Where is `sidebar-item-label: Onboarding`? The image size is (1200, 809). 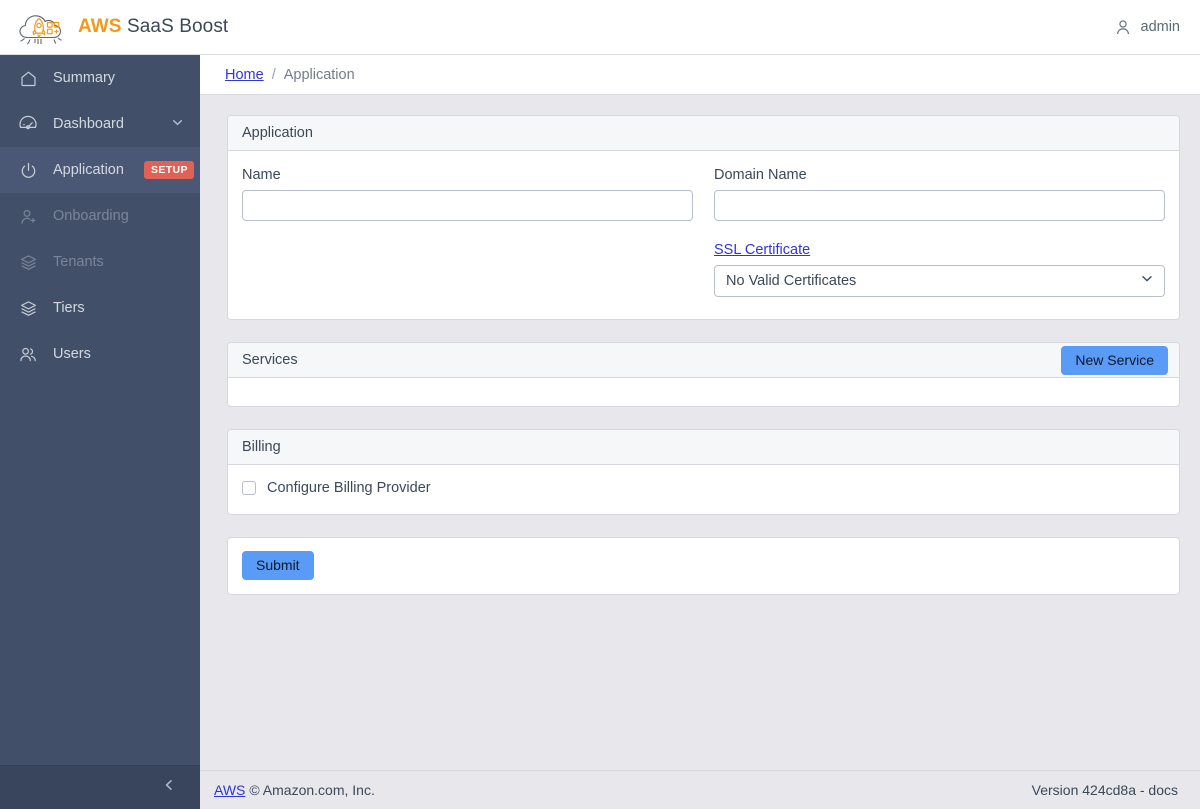
sidebar-item-label: Onboarding is located at coordinates (91, 216).